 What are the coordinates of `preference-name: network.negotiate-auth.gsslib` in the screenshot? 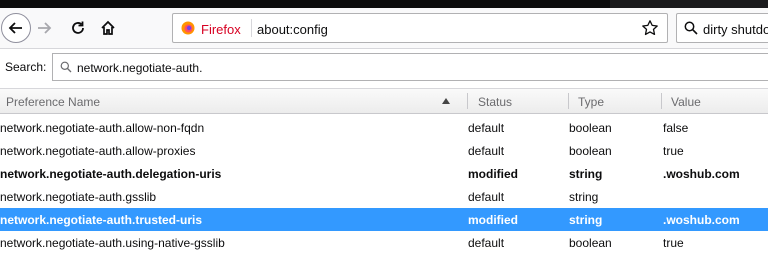 It's located at (78, 197).